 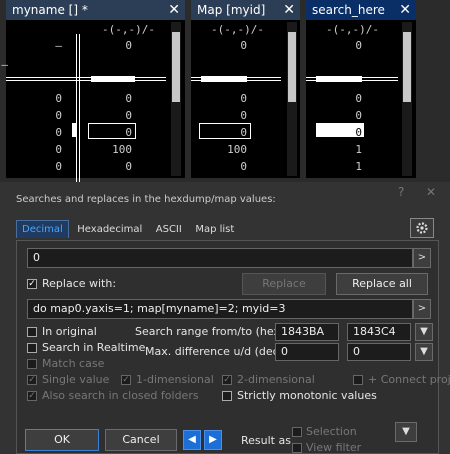 What do you see at coordinates (32, 364) in the screenshot?
I see `match-case-checkbox` at bounding box center [32, 364].